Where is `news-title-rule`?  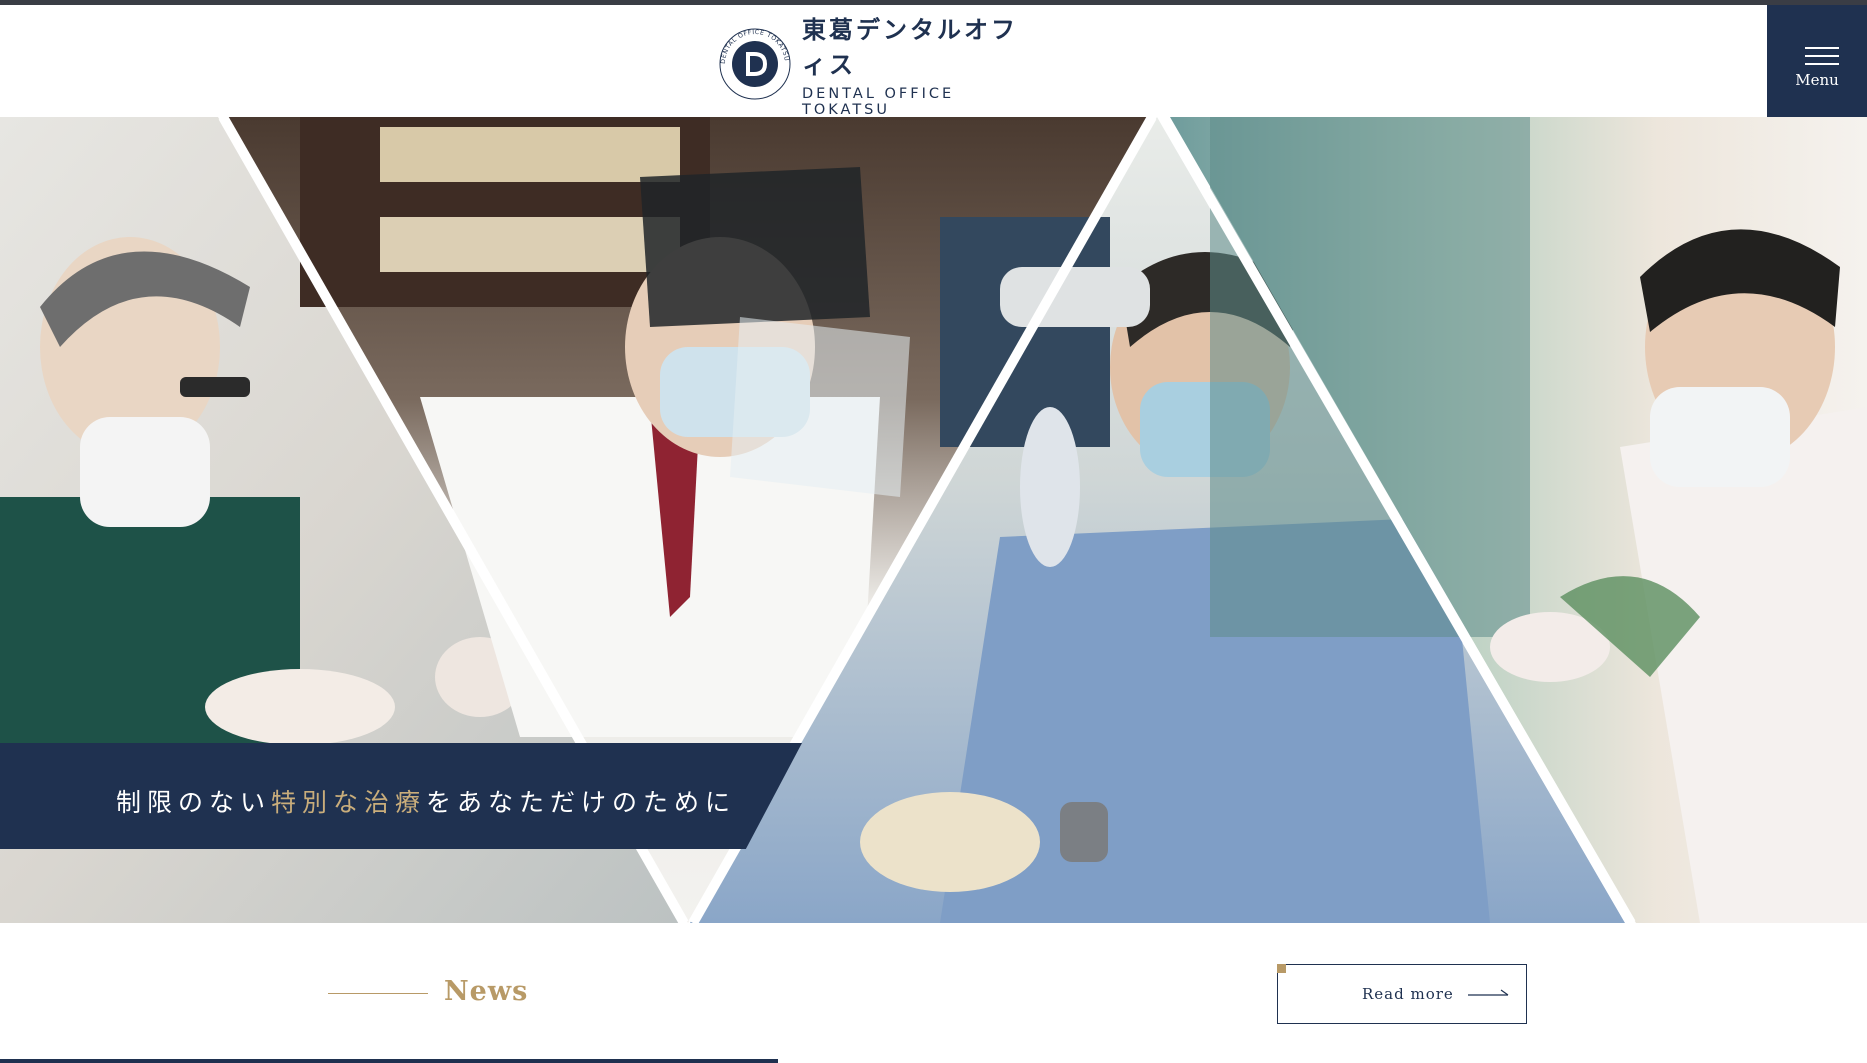
news-title-rule is located at coordinates (378, 993).